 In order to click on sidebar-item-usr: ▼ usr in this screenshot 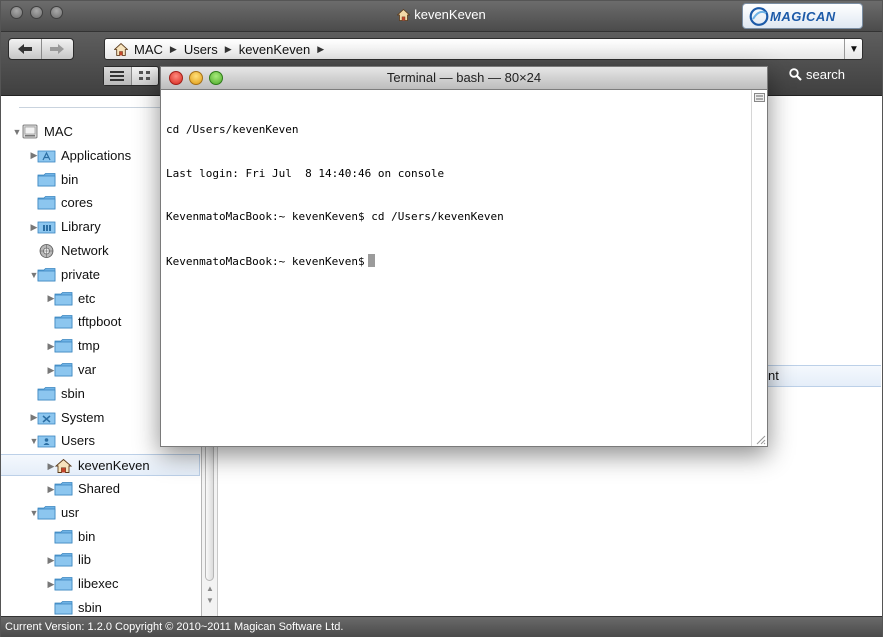, I will do `click(100, 513)`.